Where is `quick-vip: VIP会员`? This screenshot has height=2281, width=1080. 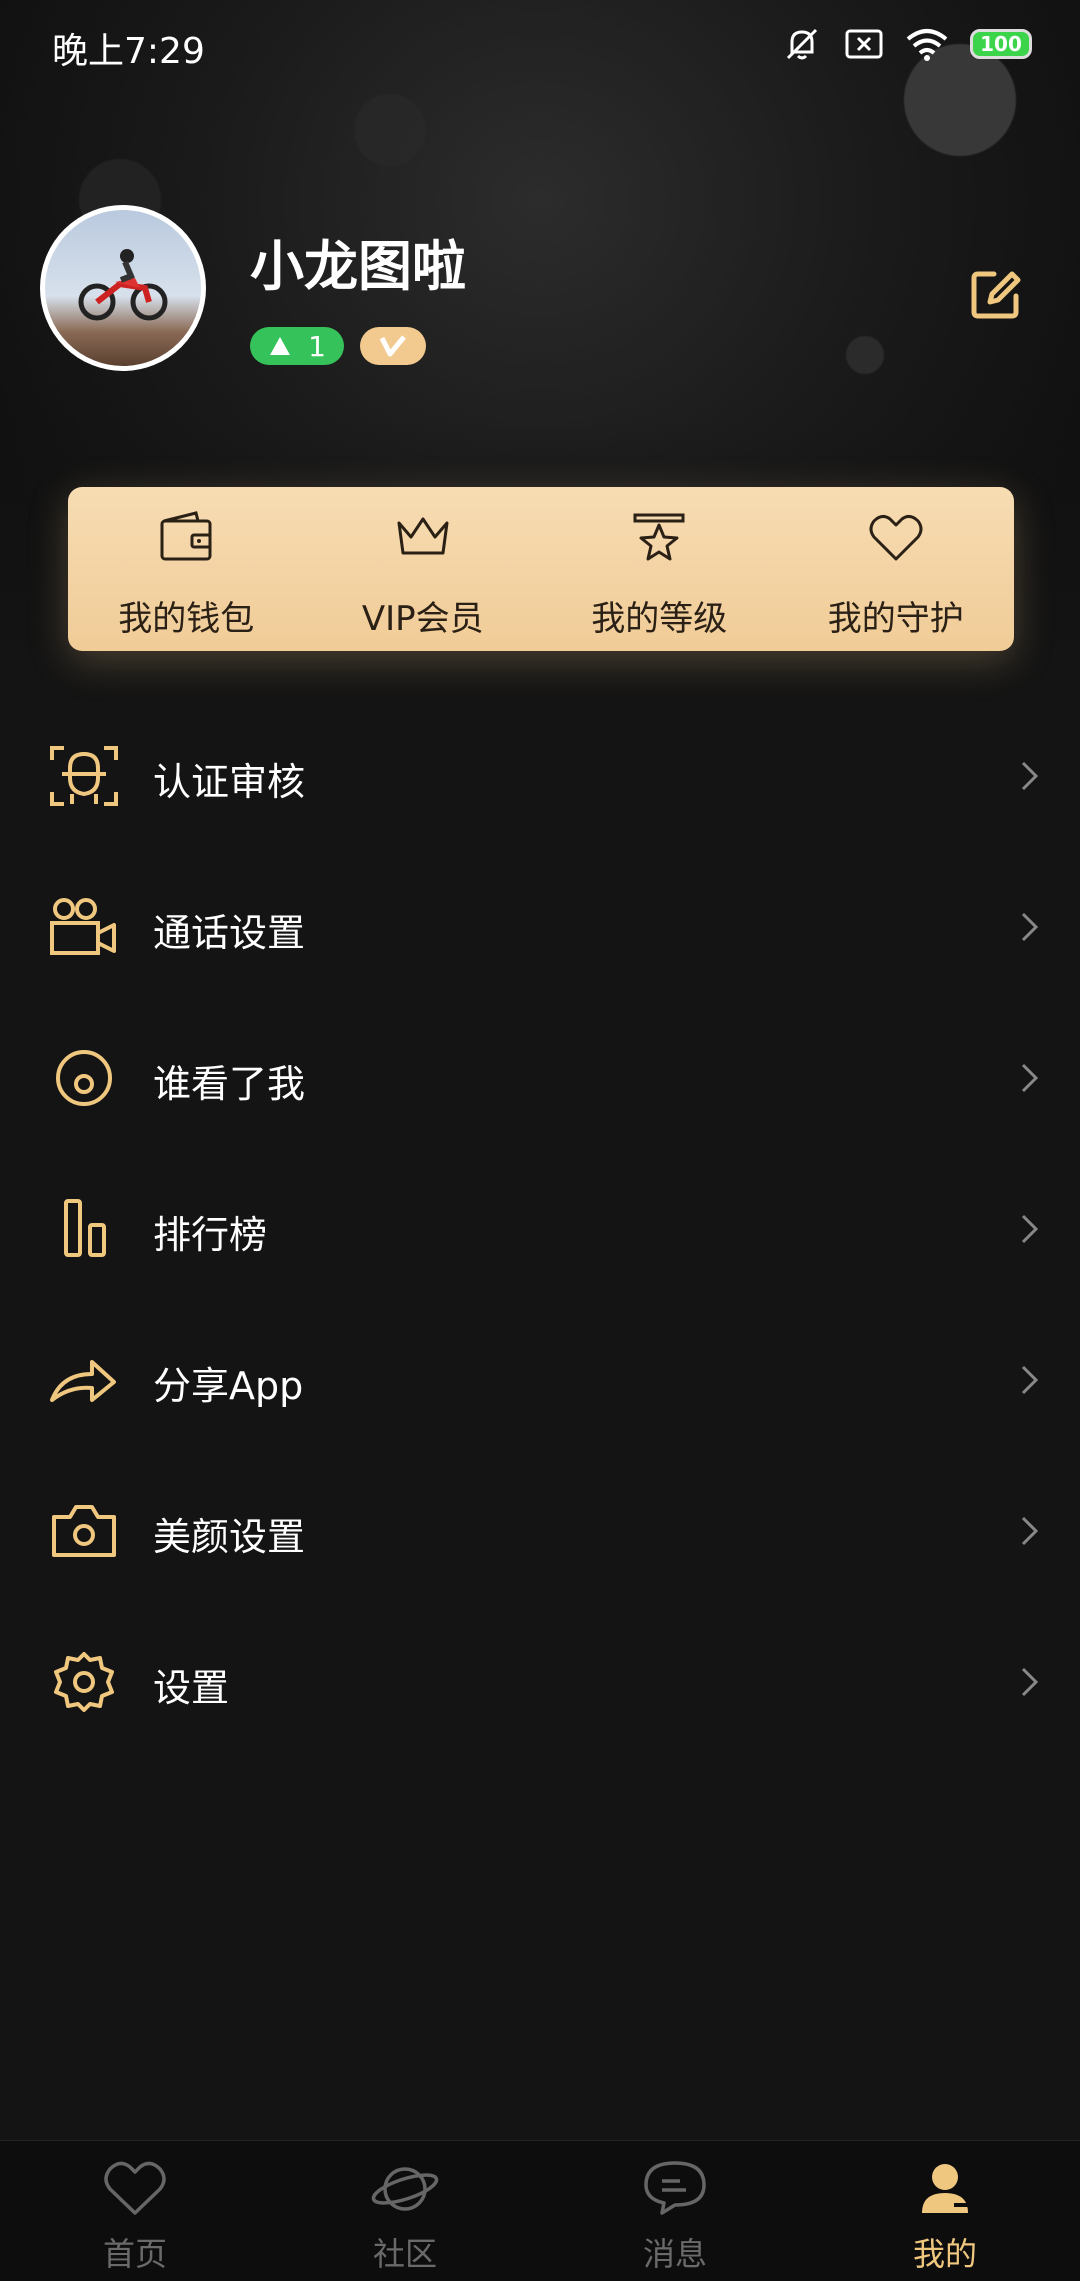
quick-vip: VIP会员 is located at coordinates (423, 569).